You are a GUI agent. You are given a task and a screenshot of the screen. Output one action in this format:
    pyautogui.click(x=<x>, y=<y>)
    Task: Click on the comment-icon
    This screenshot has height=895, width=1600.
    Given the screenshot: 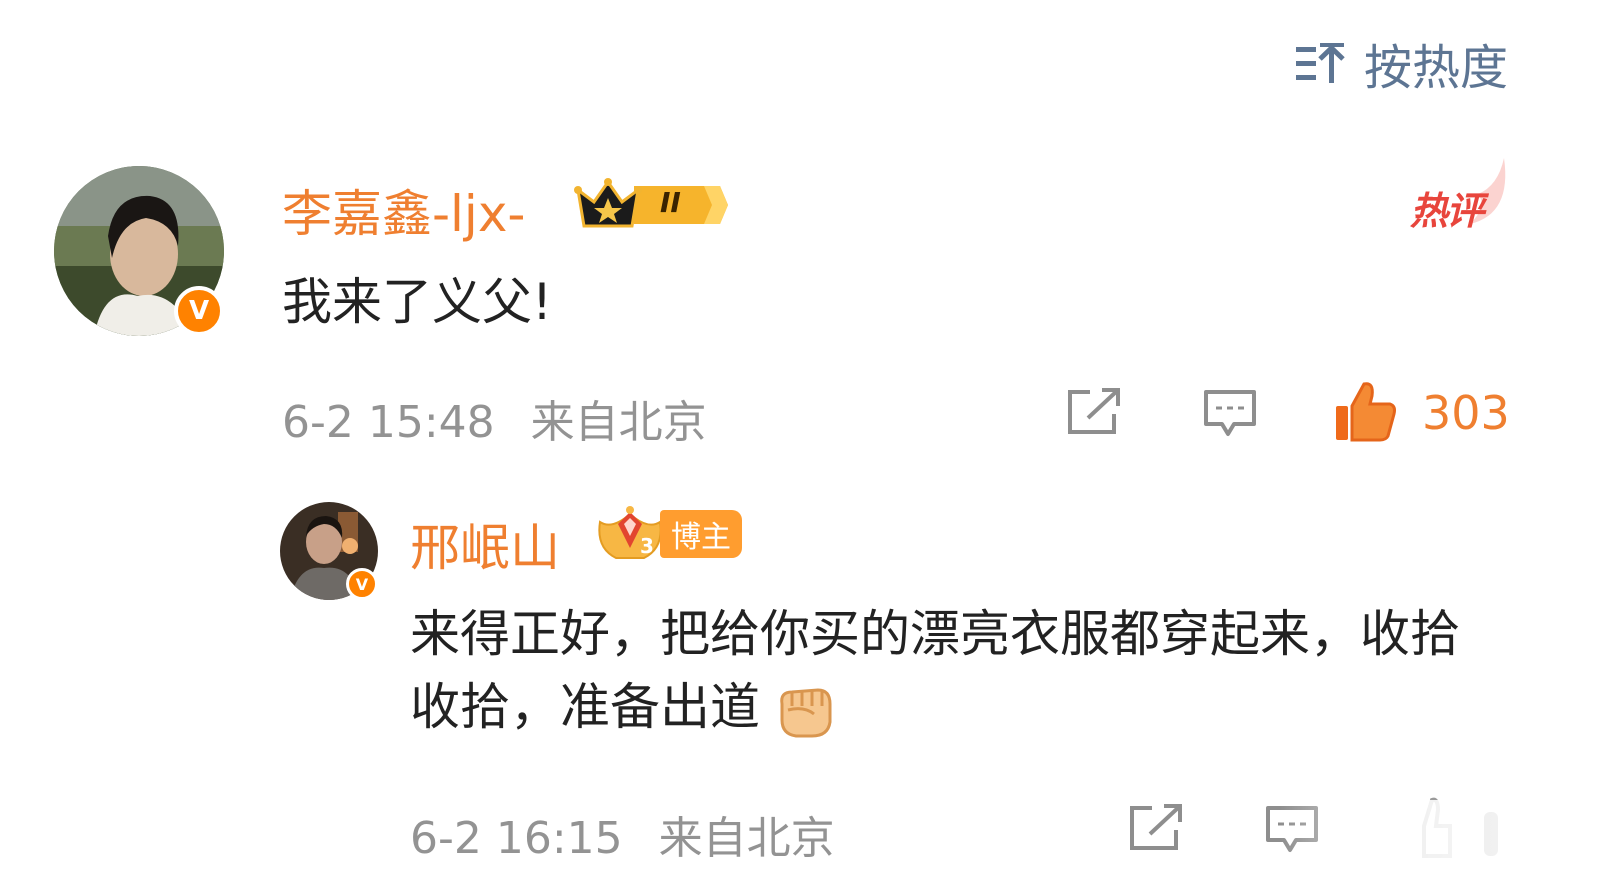 What is the action you would take?
    pyautogui.click(x=1230, y=413)
    